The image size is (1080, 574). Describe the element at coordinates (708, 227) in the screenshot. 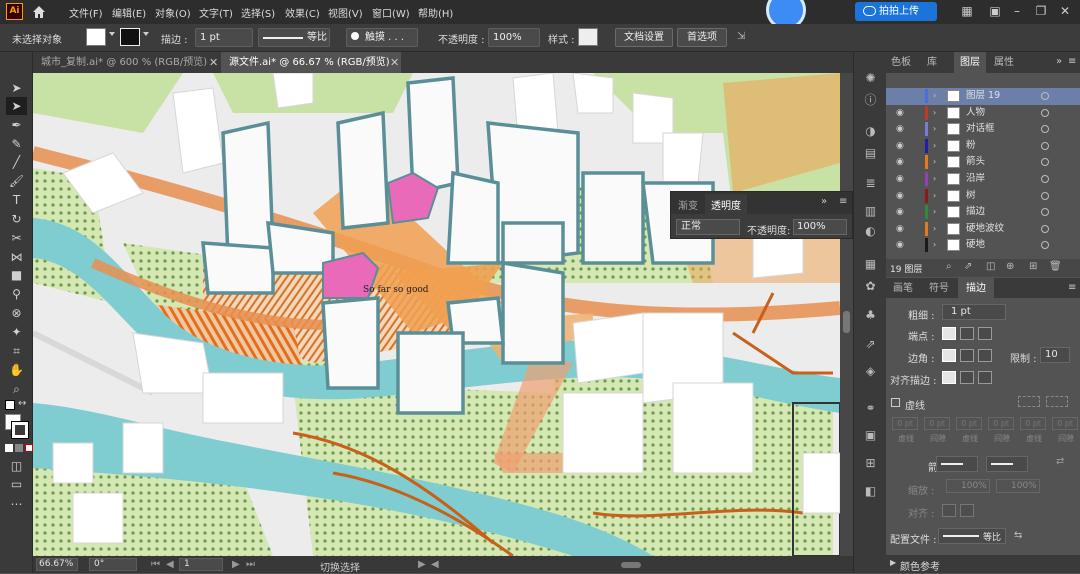

I see `blend-mode-select: 正常` at that location.